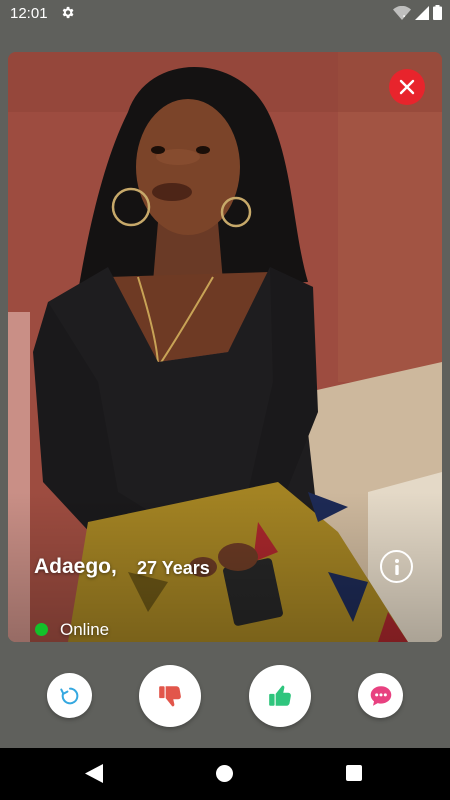 The image size is (450, 800). I want to click on message-button, so click(380, 695).